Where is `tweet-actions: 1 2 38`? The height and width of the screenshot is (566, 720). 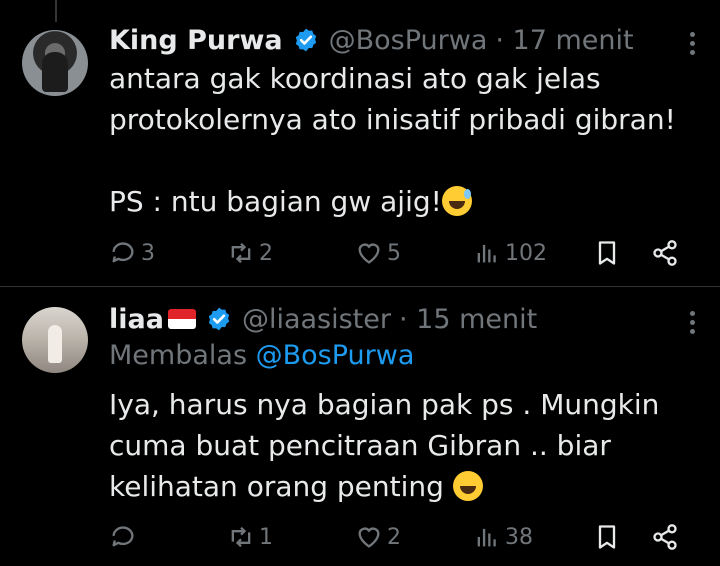 tweet-actions: 1 2 38 is located at coordinates (397, 537).